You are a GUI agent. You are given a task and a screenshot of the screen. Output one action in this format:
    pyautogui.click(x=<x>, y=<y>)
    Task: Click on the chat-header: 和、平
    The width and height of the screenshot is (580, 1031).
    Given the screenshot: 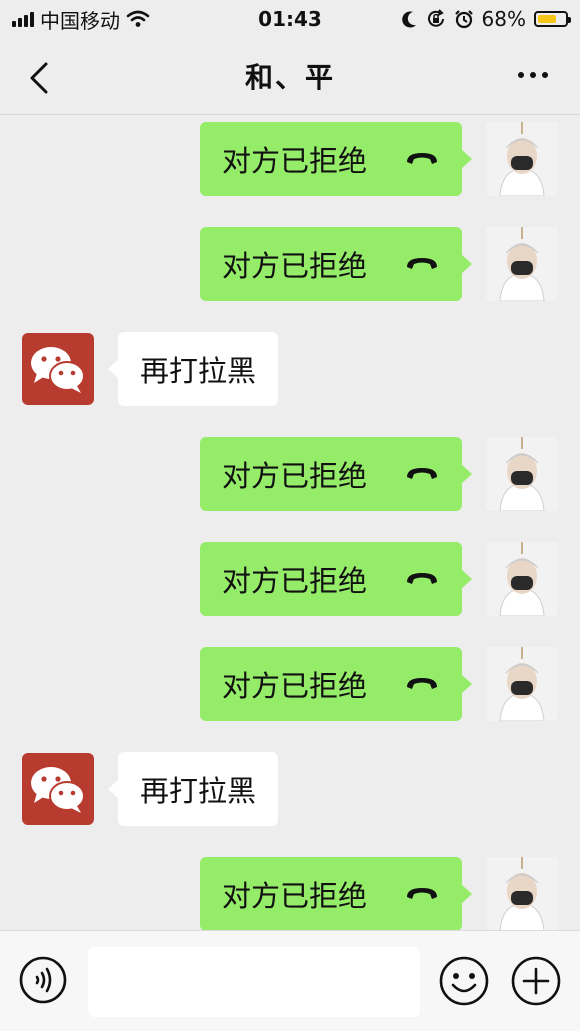 What is the action you would take?
    pyautogui.click(x=290, y=76)
    